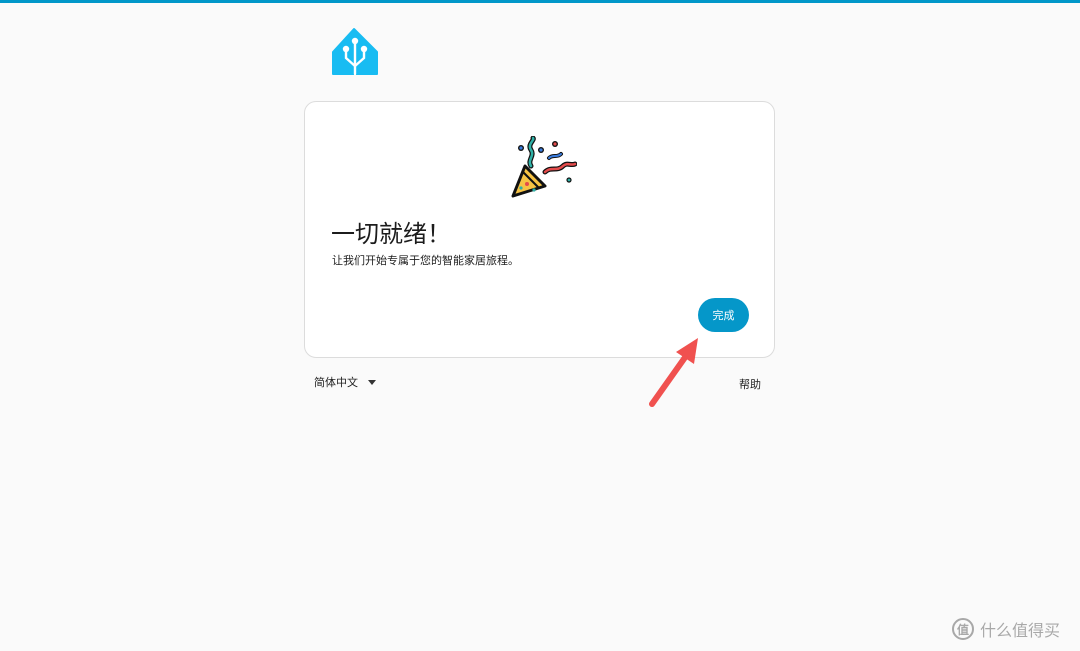 This screenshot has width=1080, height=651. I want to click on top-accent-bar, so click(540, 1).